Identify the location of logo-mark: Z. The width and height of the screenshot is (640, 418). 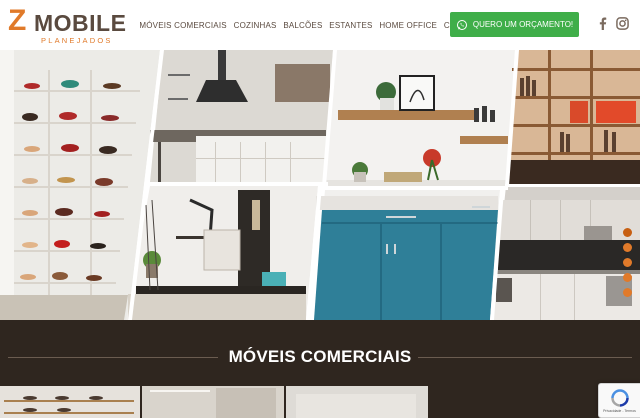
(17, 20).